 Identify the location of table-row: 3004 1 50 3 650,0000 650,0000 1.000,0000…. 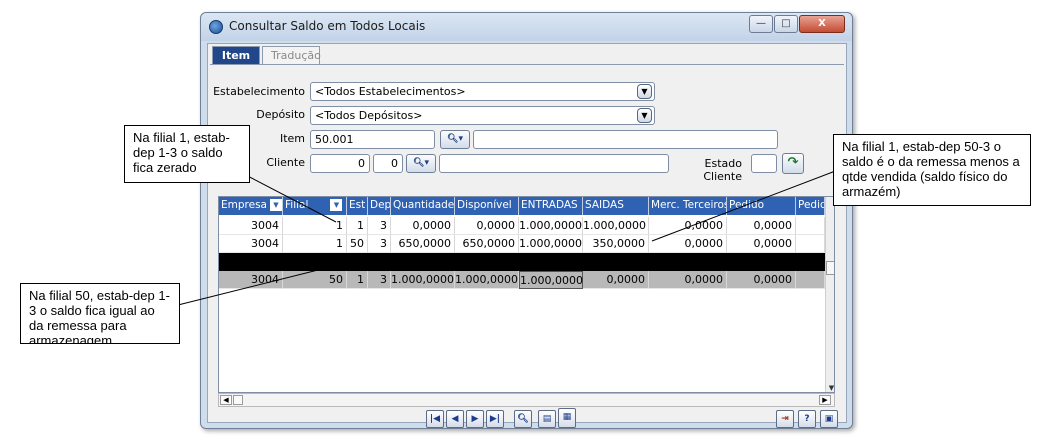
(526, 244).